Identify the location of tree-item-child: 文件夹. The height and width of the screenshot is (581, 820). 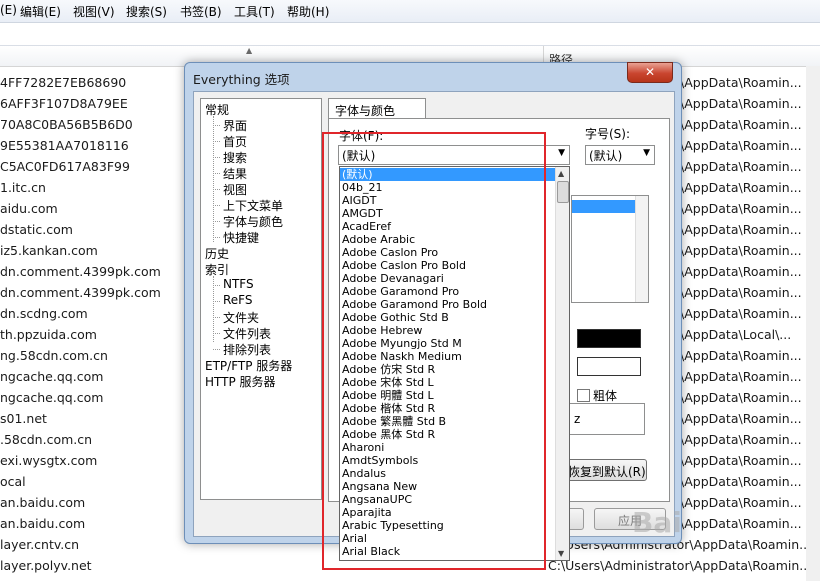
(241, 317).